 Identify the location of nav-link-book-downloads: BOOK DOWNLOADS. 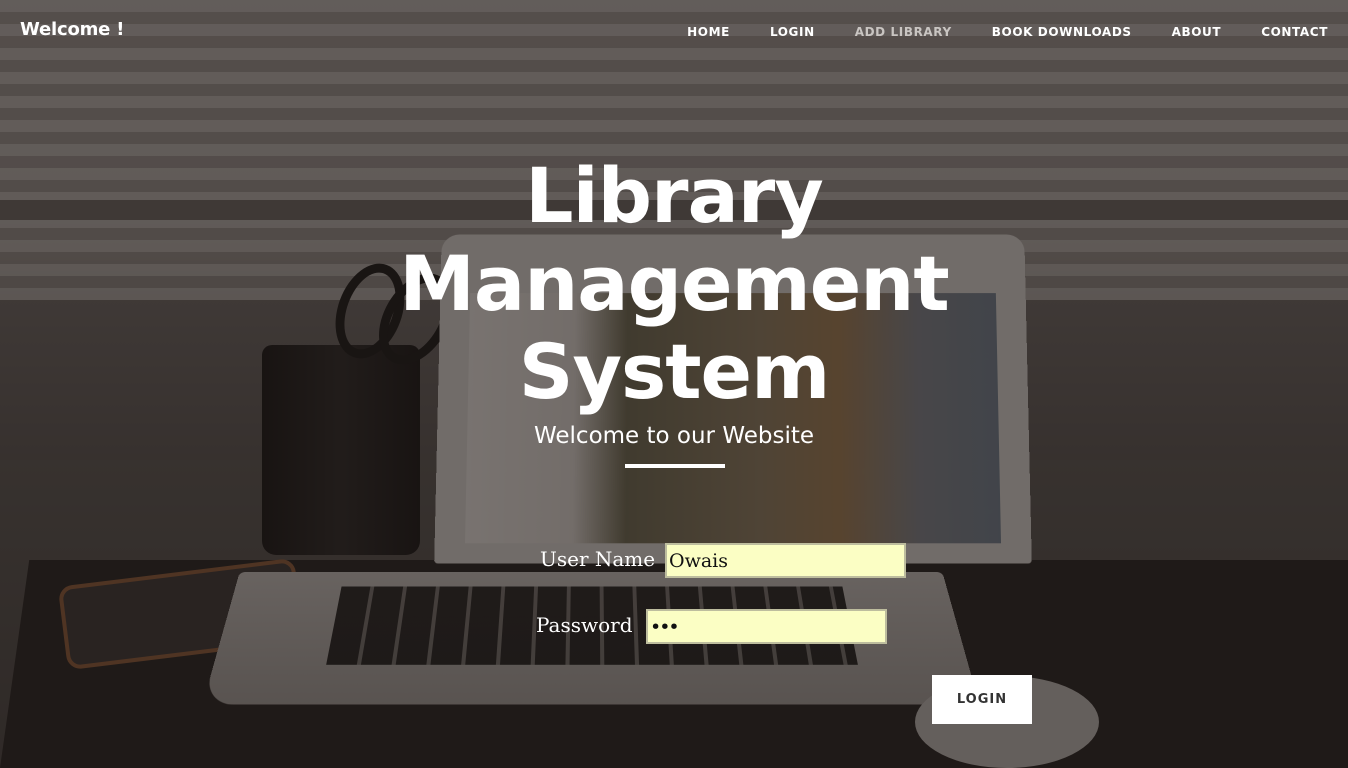
(1062, 32).